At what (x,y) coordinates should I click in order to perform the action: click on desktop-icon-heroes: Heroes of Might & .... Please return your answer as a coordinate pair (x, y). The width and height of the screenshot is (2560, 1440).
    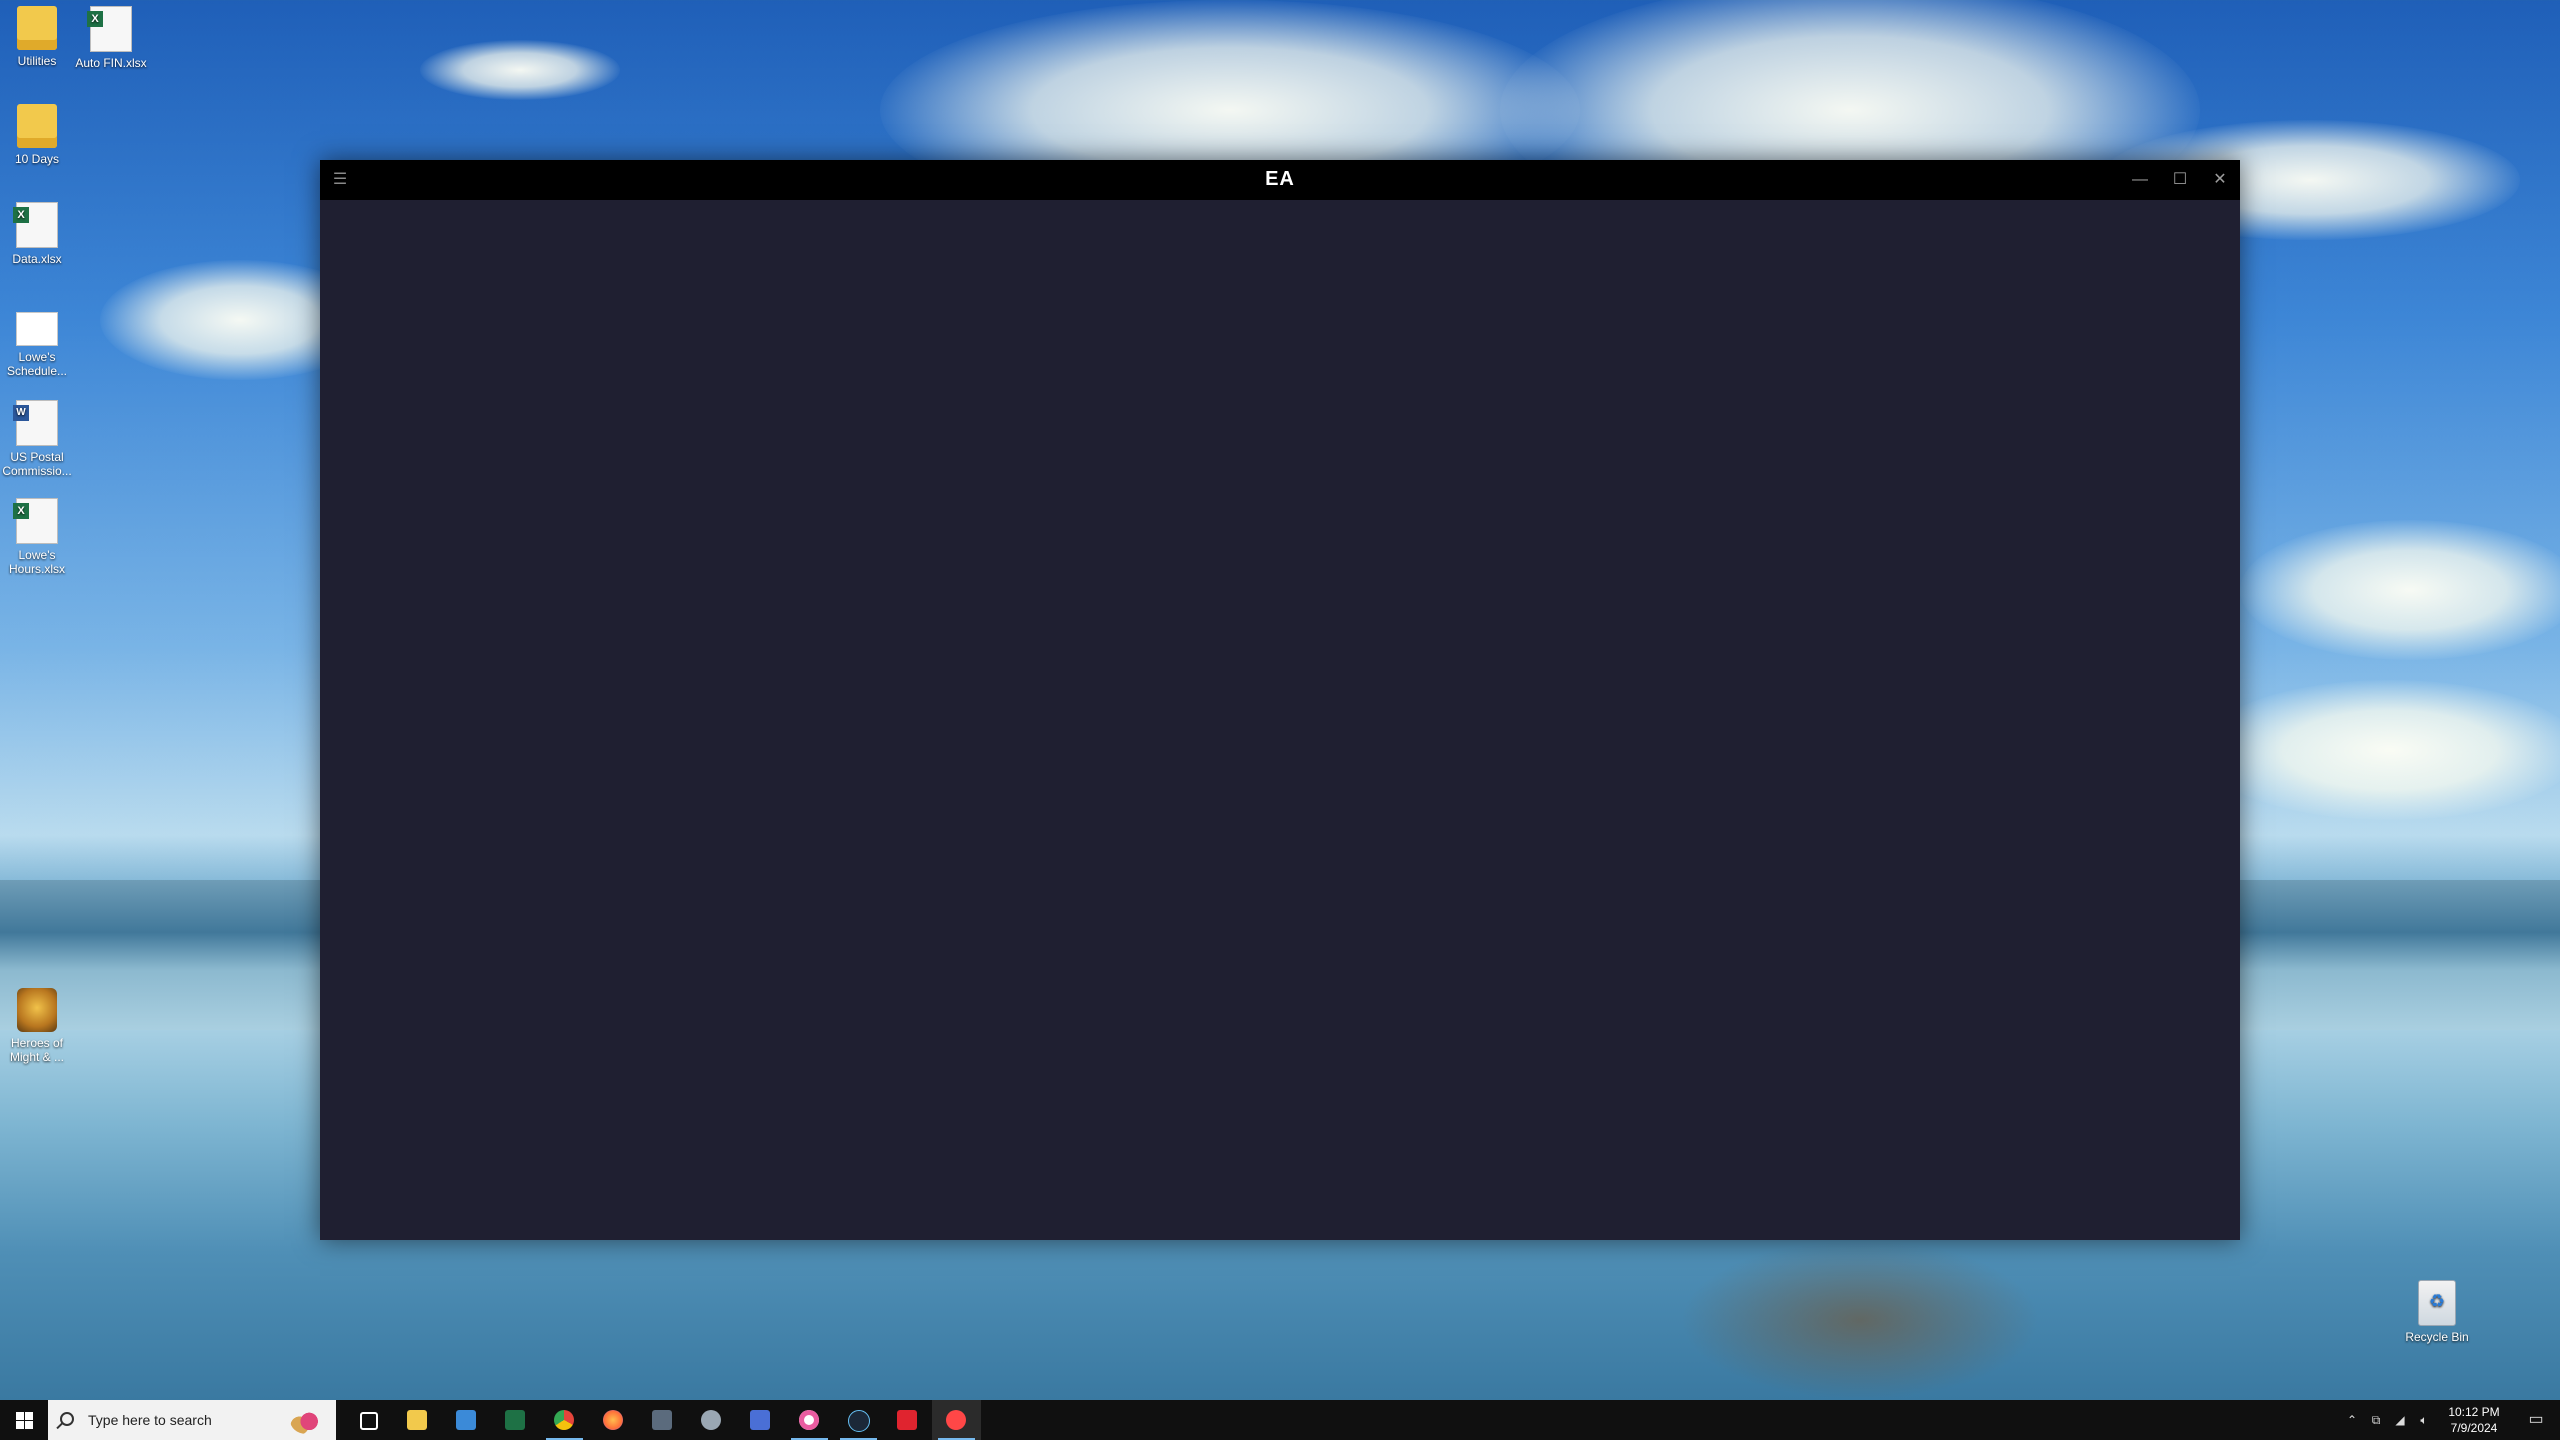
    Looking at the image, I should click on (37, 1026).